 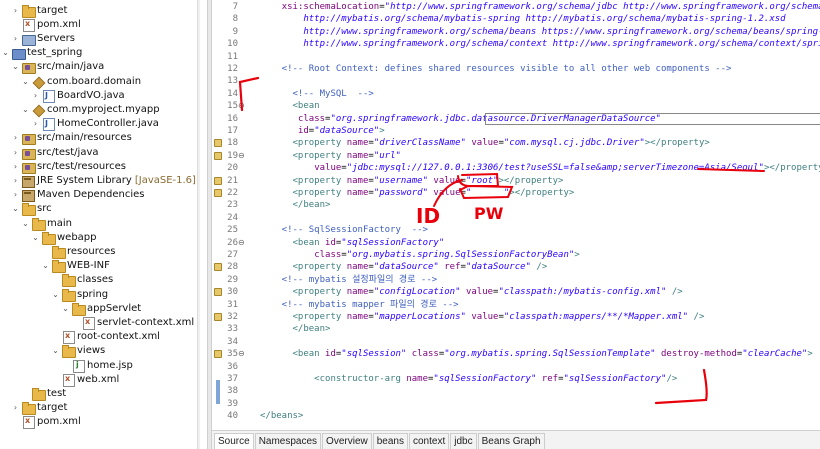 What do you see at coordinates (55, 266) in the screenshot?
I see `tree-item-web-inf: ⌄ WEB-INF` at bounding box center [55, 266].